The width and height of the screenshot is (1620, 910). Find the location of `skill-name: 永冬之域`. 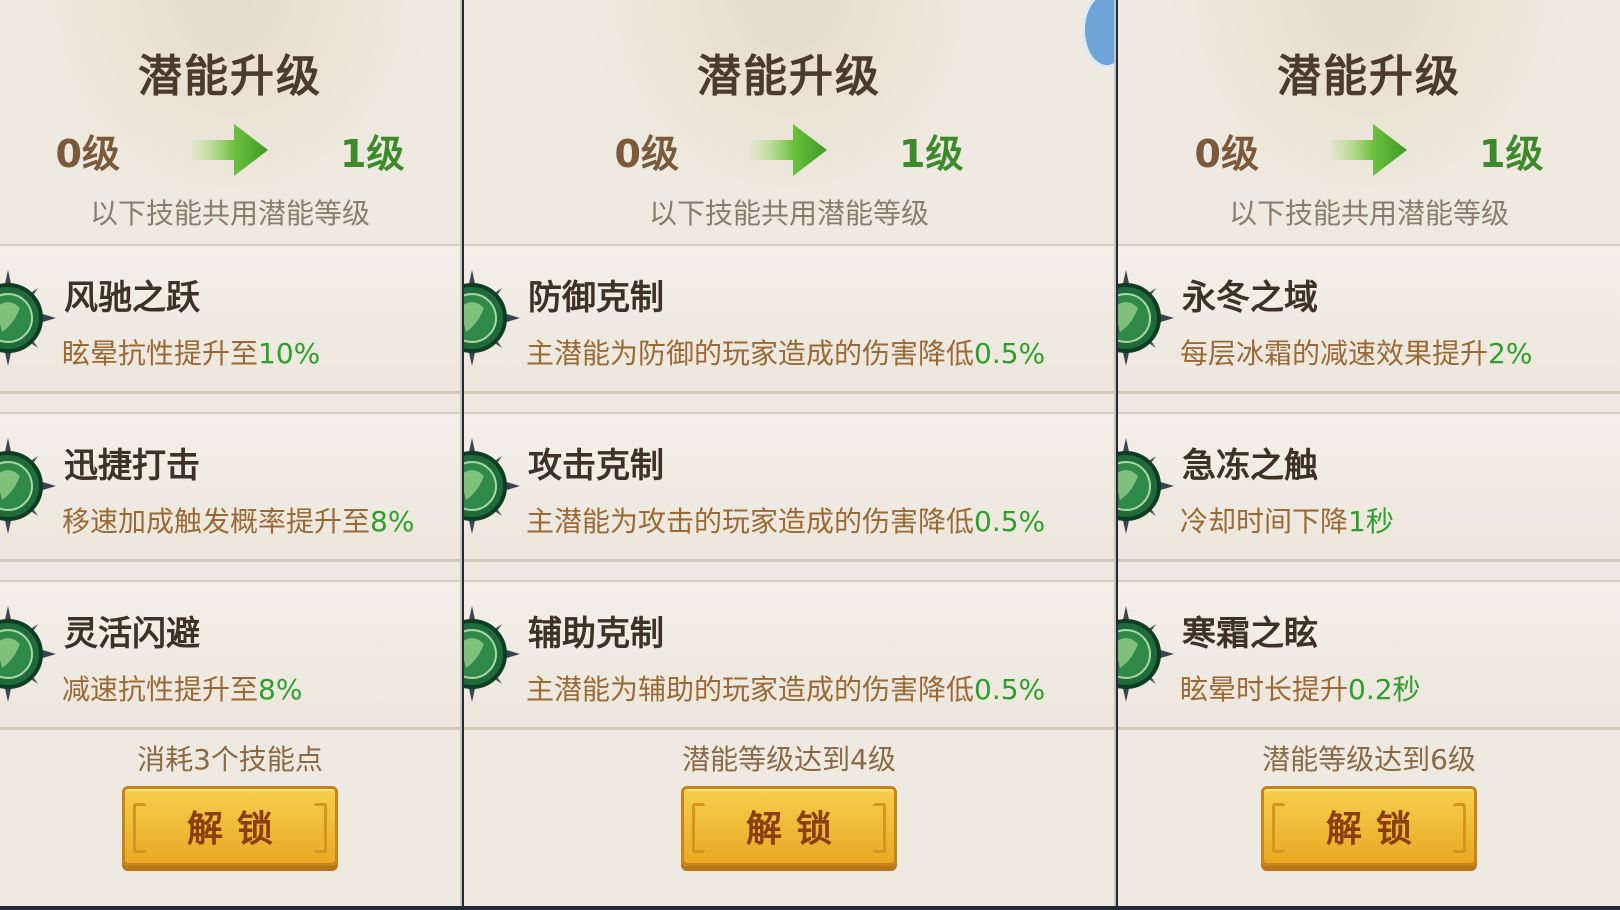

skill-name: 永冬之域 is located at coordinates (1250, 298).